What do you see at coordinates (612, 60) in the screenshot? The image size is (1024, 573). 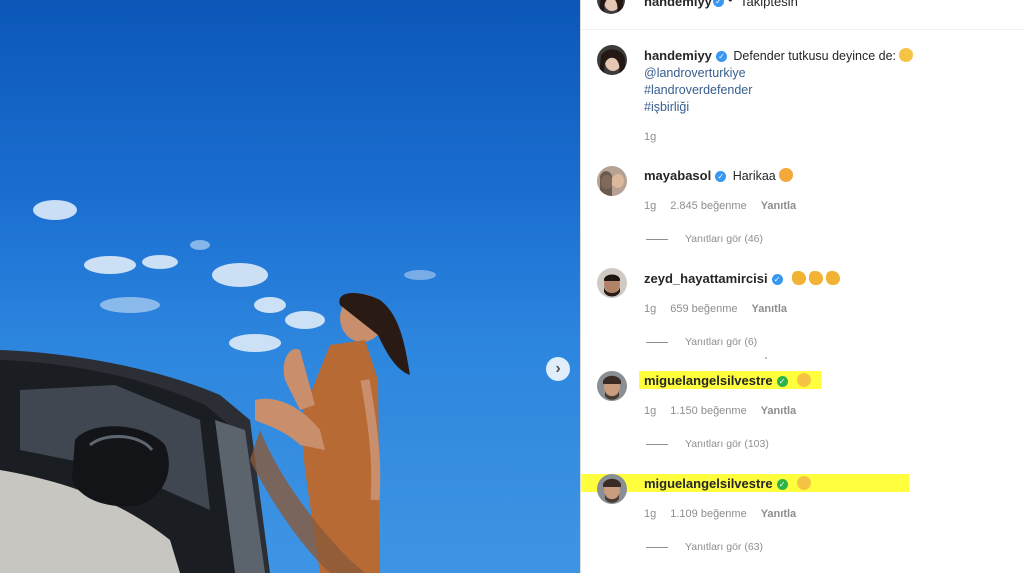 I see `caption-avatar` at bounding box center [612, 60].